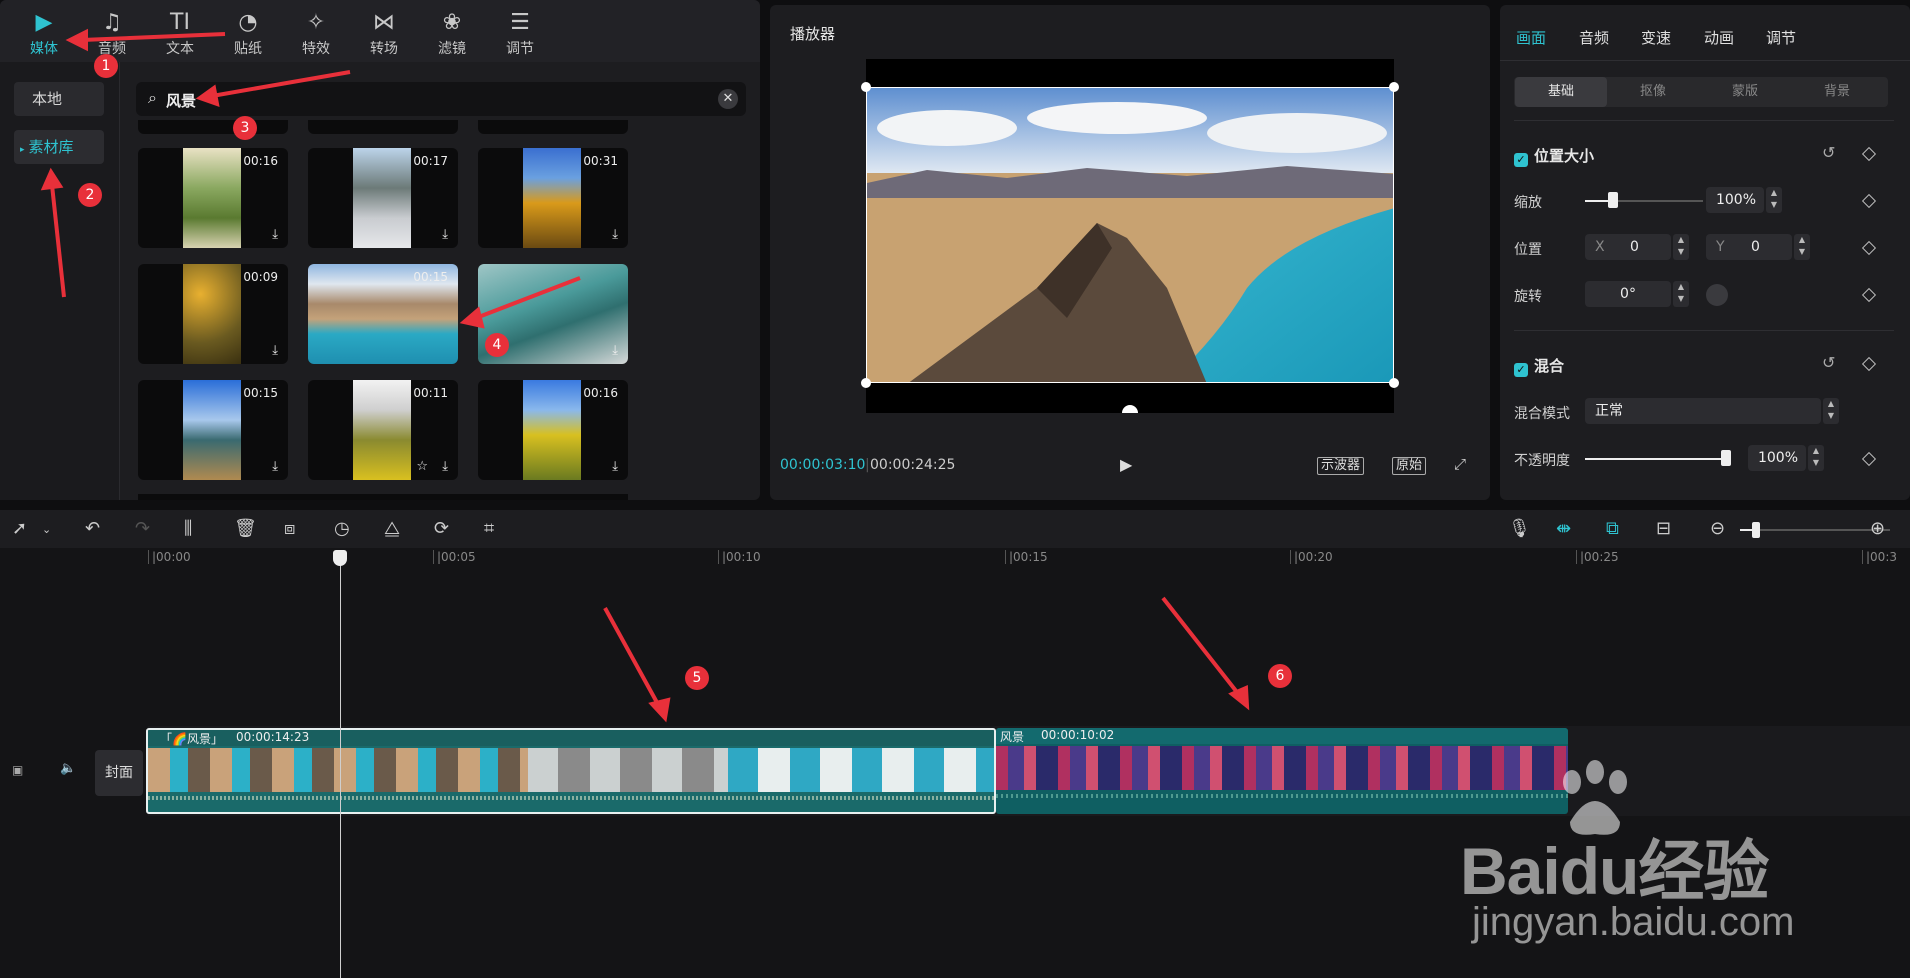 The width and height of the screenshot is (1910, 978). Describe the element at coordinates (697, 678) in the screenshot. I see `annotation-marker: 5` at that location.